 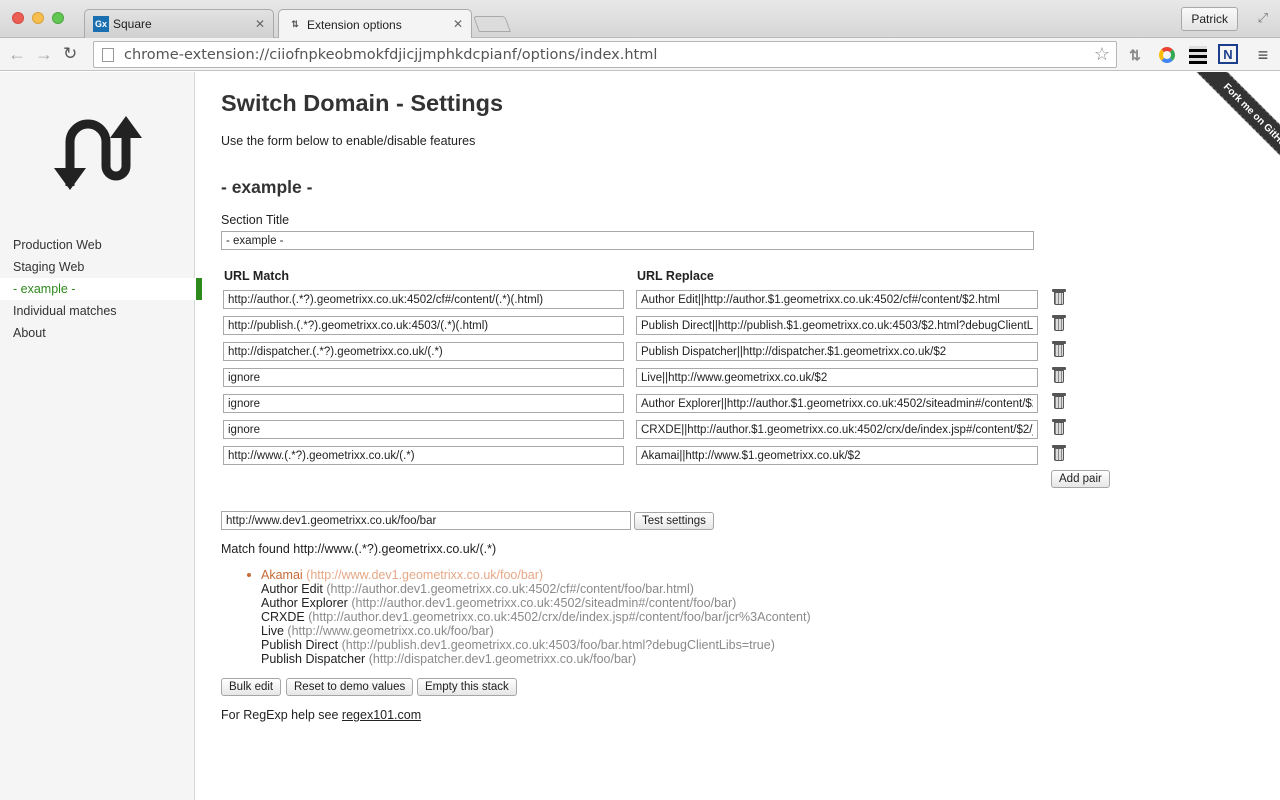 I want to click on gx-icon: Gx, so click(x=101, y=24).